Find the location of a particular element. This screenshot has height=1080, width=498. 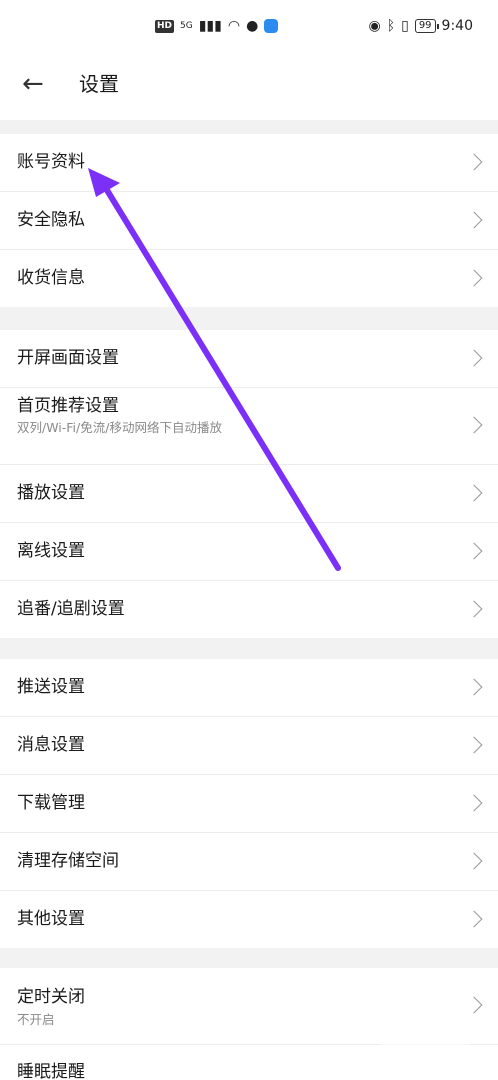

page-title: 设置 is located at coordinates (99, 84).